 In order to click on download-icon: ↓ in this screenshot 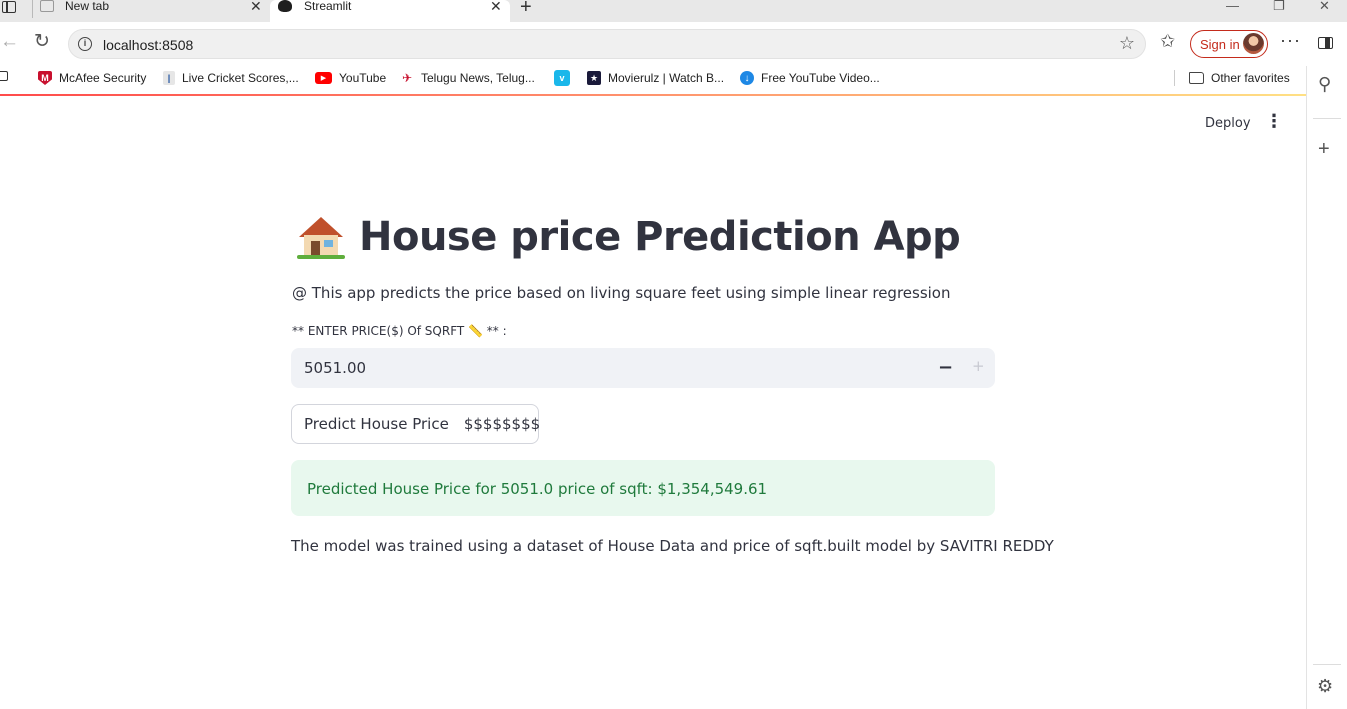, I will do `click(747, 78)`.